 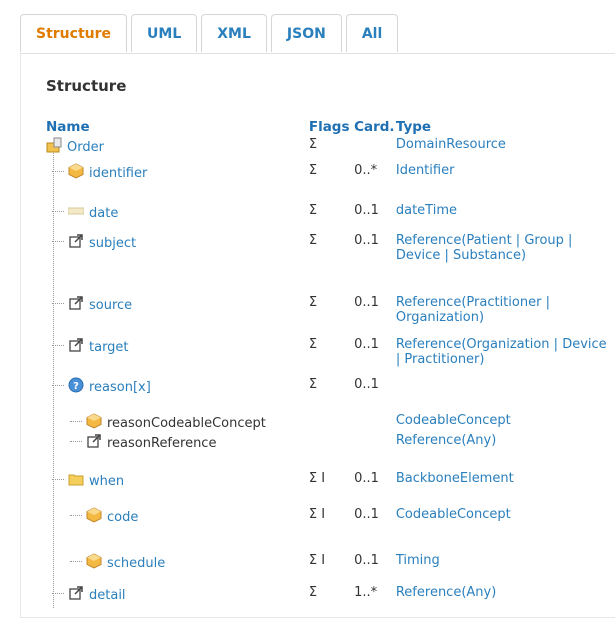 What do you see at coordinates (109, 347) in the screenshot?
I see `element-name: target` at bounding box center [109, 347].